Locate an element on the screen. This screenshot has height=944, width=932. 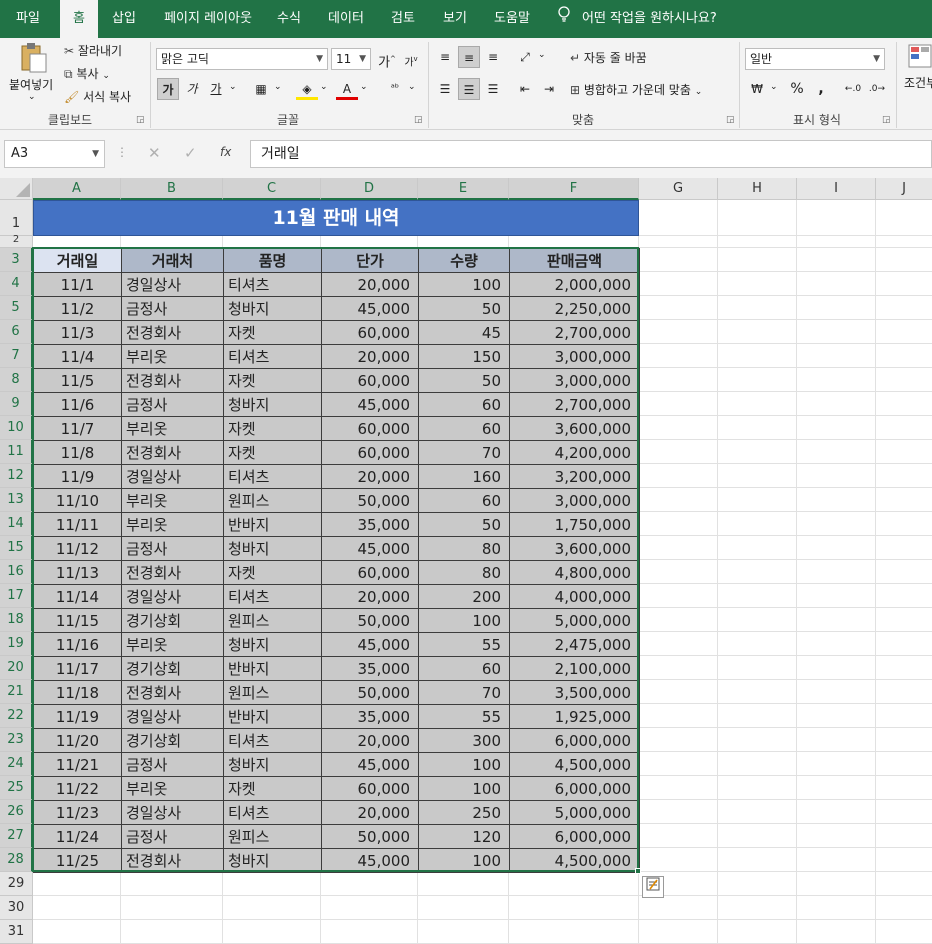
cell: 11/10 is located at coordinates (77, 500).